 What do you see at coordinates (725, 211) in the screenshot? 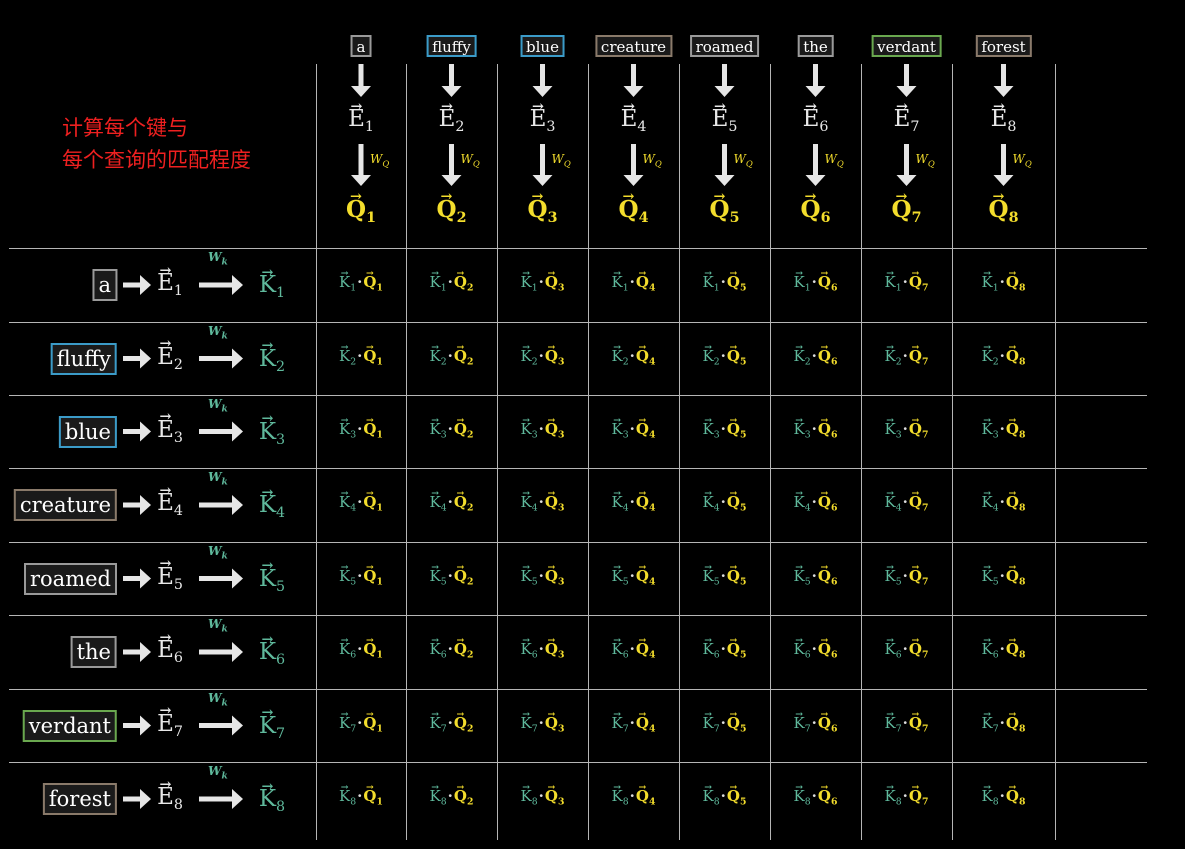
I see `query-vector: Q5` at bounding box center [725, 211].